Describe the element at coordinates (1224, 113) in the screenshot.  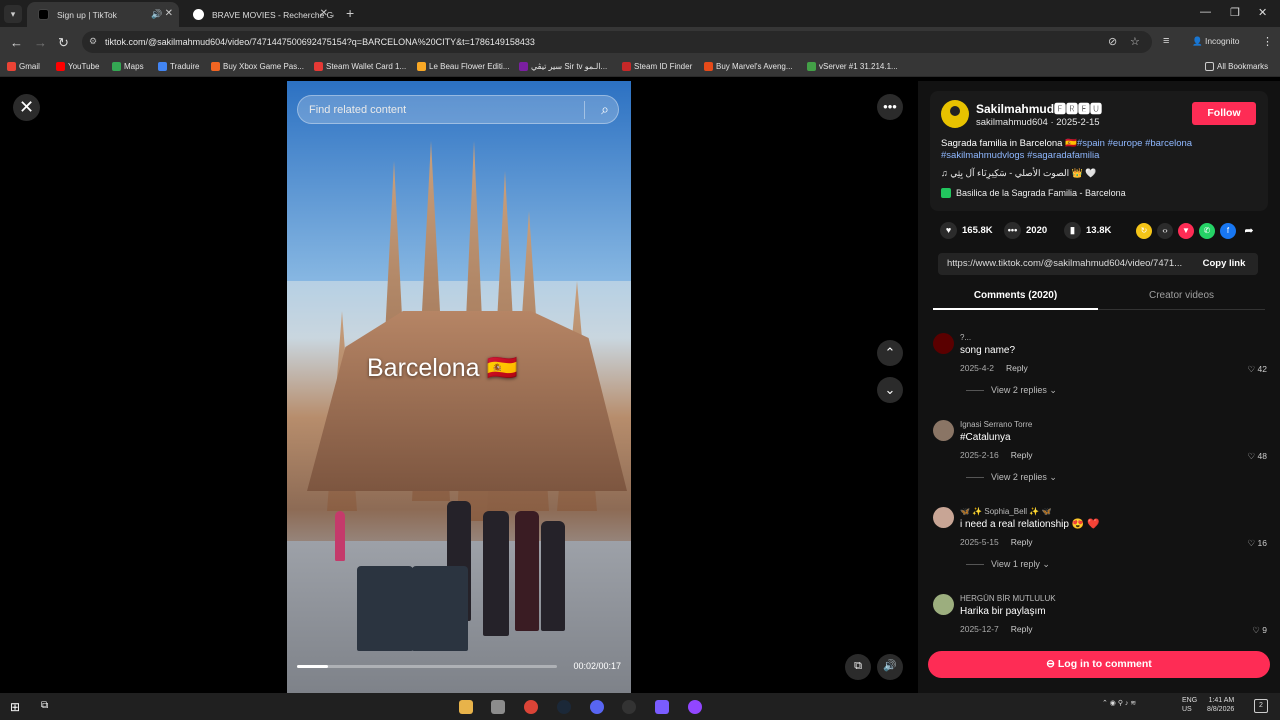
I see `follow-button: Follow` at that location.